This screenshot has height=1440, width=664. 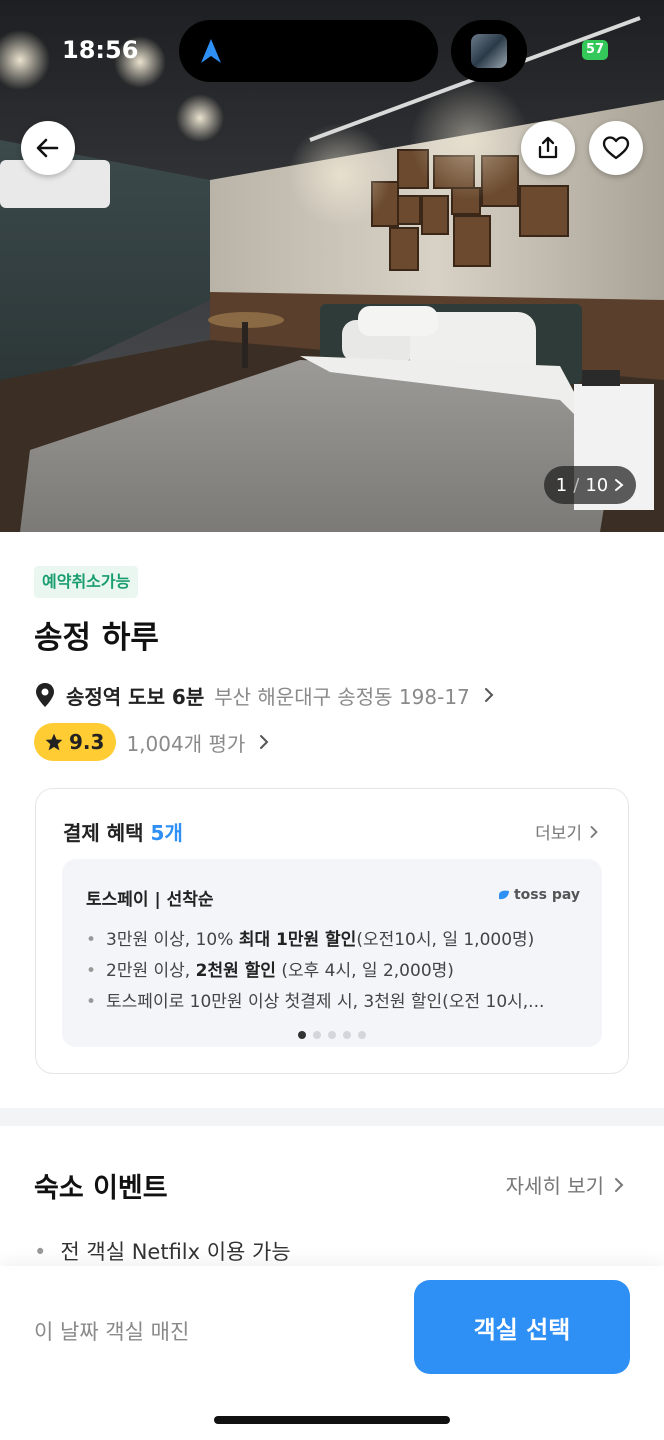 I want to click on benefits-more-label: 더보기, so click(x=558, y=834).